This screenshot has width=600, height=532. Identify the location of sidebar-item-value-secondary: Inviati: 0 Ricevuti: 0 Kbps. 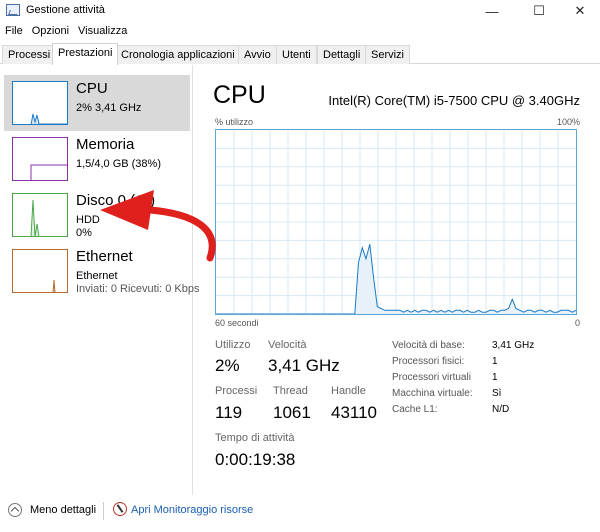
(138, 289).